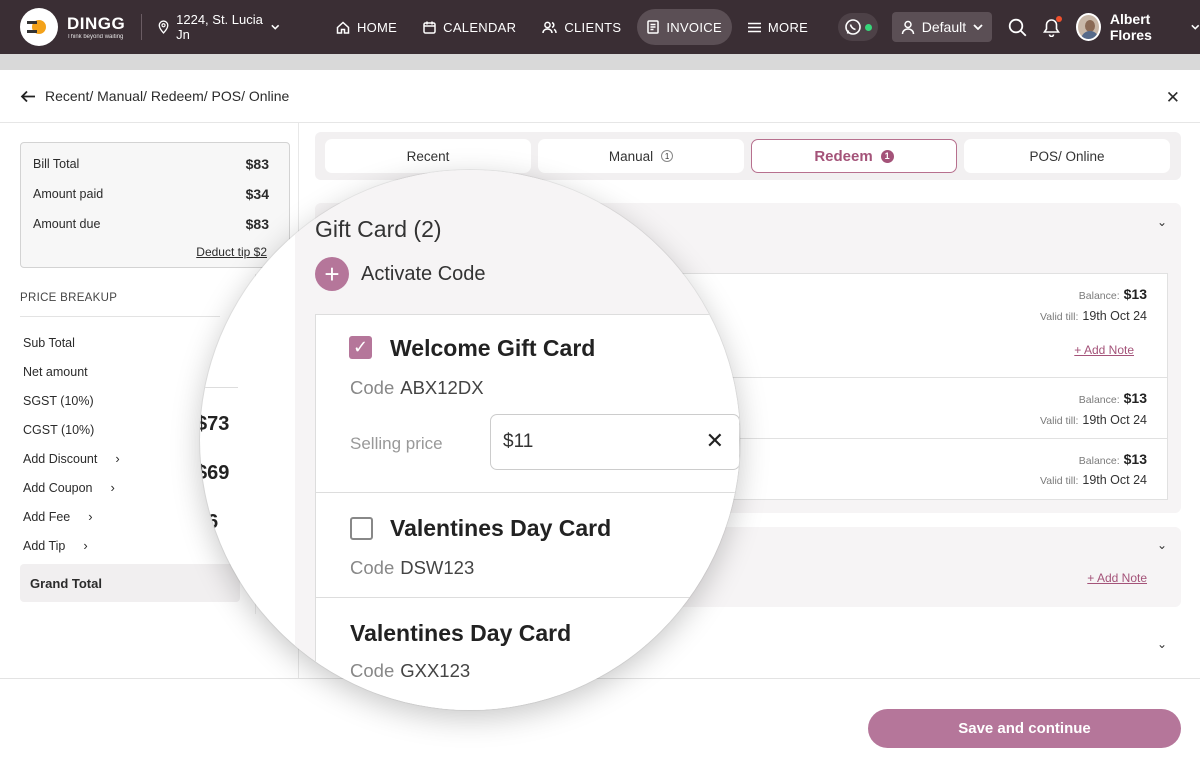 This screenshot has width=1200, height=778. What do you see at coordinates (343, 27) in the screenshot?
I see `home-icon` at bounding box center [343, 27].